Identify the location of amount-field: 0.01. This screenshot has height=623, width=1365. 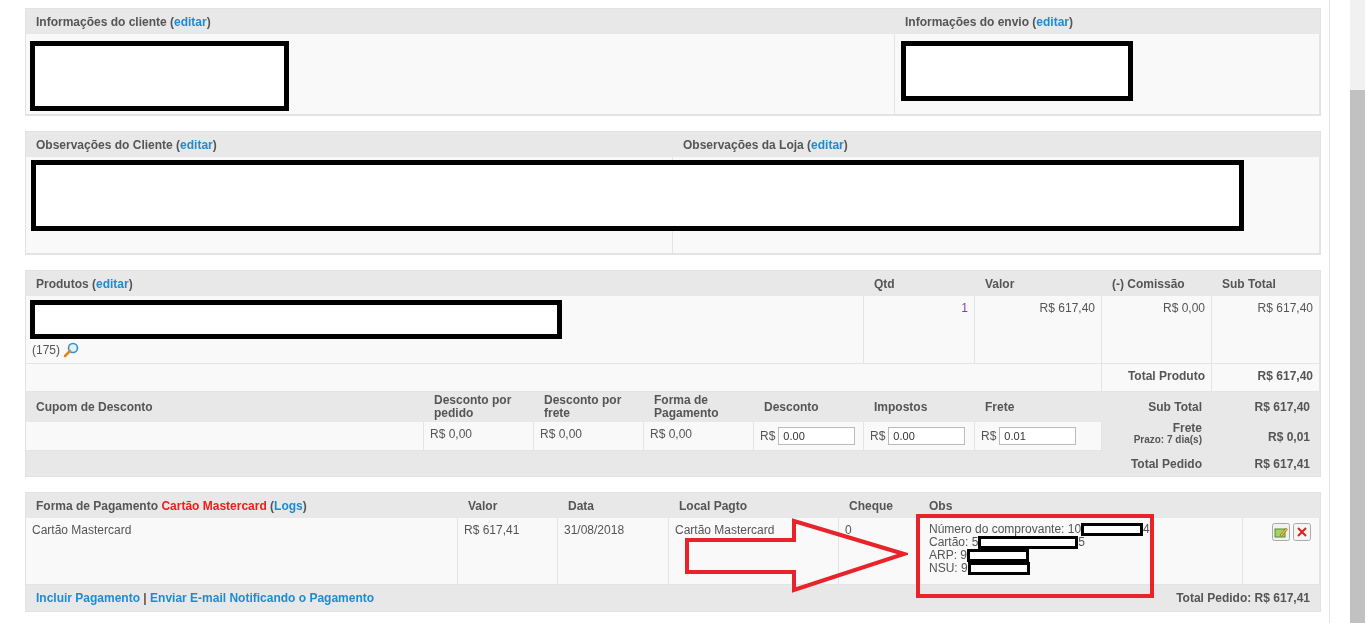
(1038, 436).